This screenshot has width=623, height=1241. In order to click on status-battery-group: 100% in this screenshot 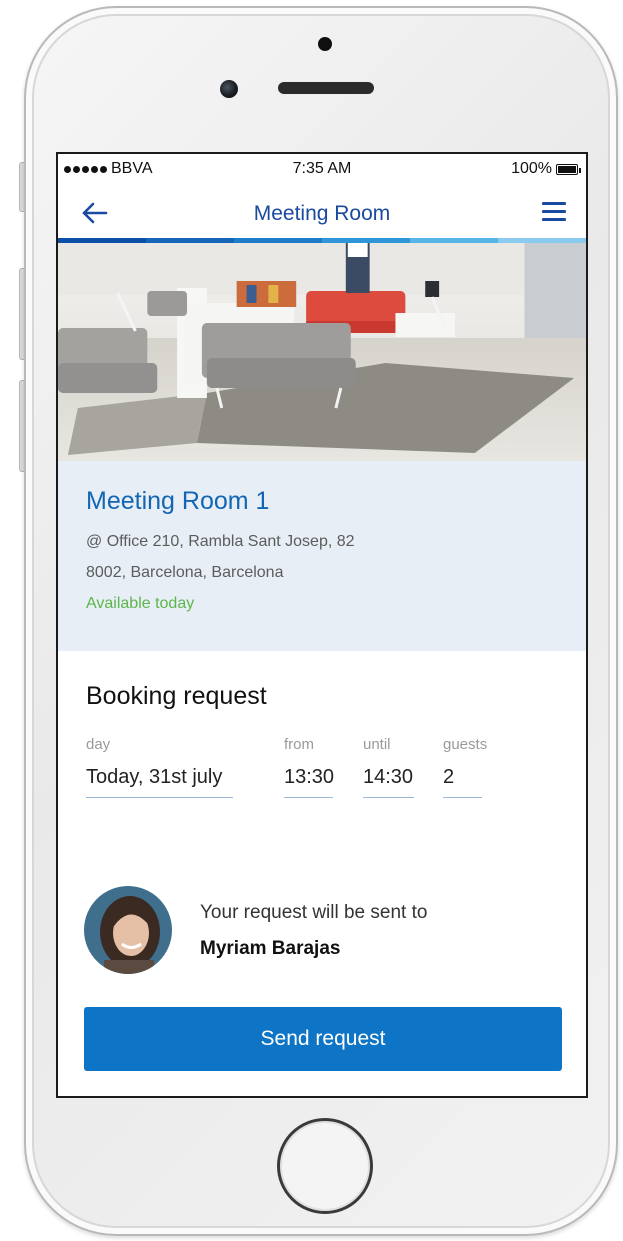, I will do `click(546, 169)`.